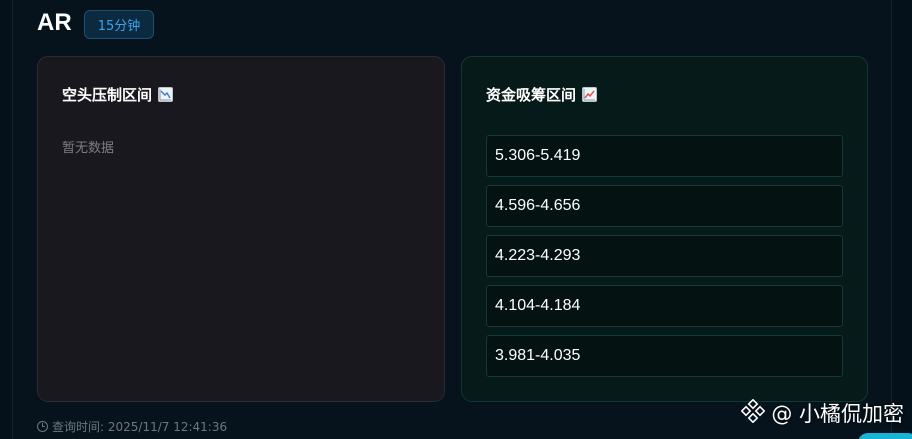 The width and height of the screenshot is (912, 439). I want to click on empty-state-text: 暂无数据, so click(88, 148).